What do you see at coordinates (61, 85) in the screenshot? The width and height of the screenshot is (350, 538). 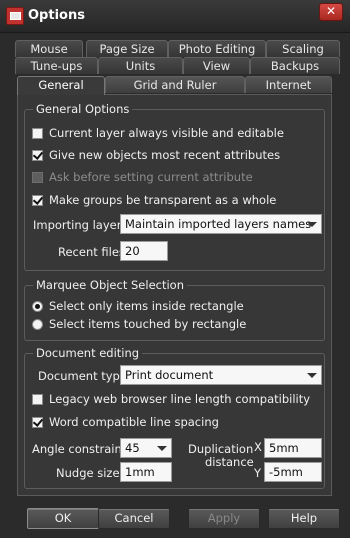 I see `tab-general: General` at bounding box center [61, 85].